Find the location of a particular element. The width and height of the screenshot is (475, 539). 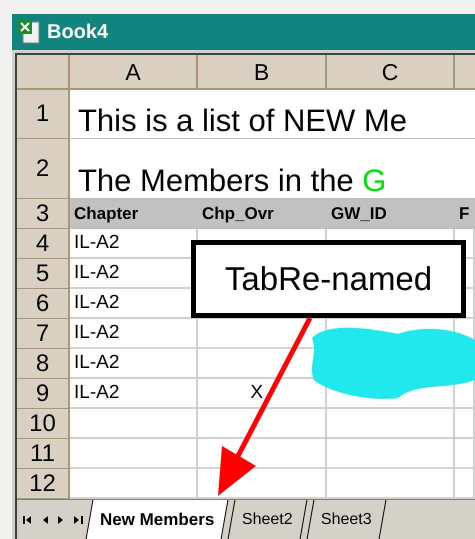

row-header: 9 is located at coordinates (43, 394).